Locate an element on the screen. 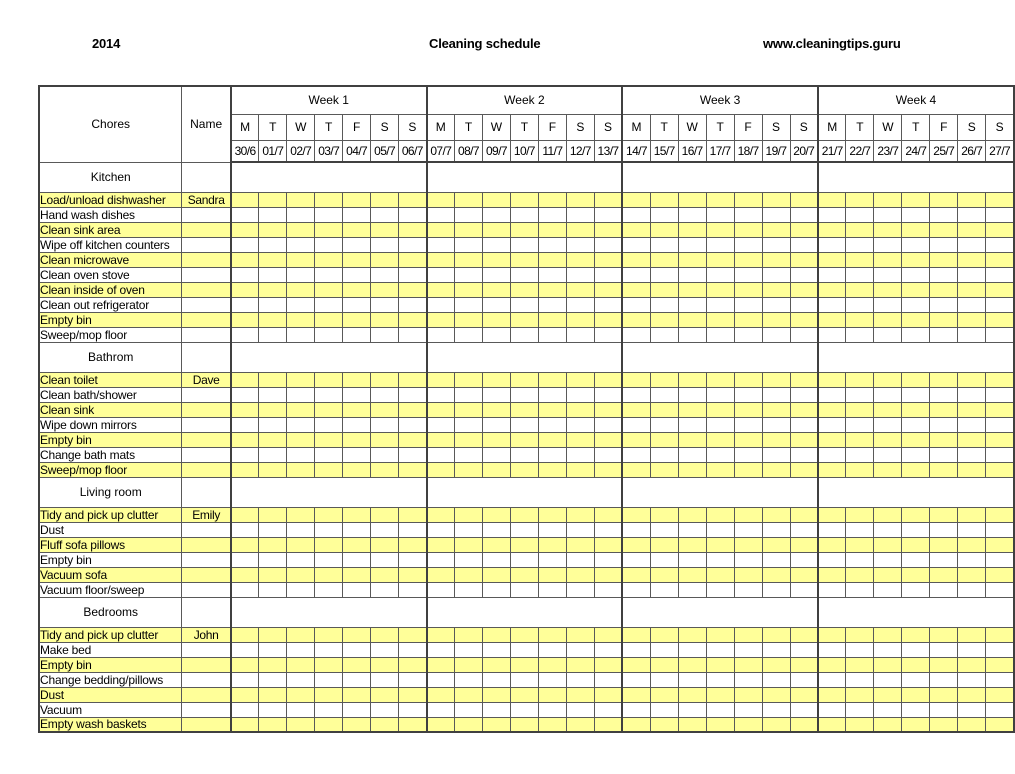 This screenshot has height=774, width=1015. assignee-name: John is located at coordinates (206, 634).